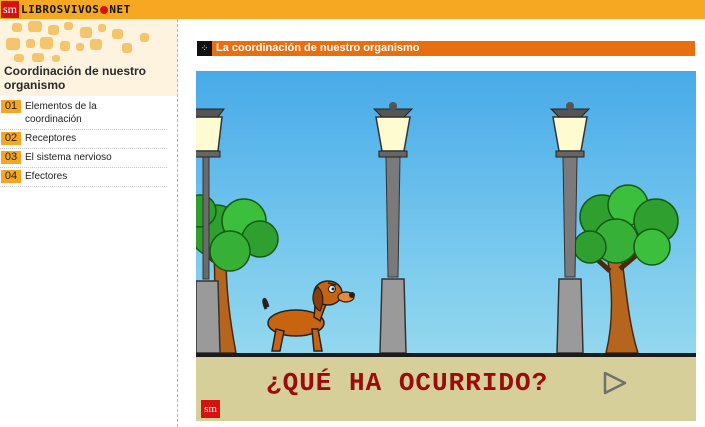 This screenshot has height=427, width=705. Describe the element at coordinates (89, 57) in the screenshot. I see `sidebar-header: Coordinación de nuestro organismo` at that location.